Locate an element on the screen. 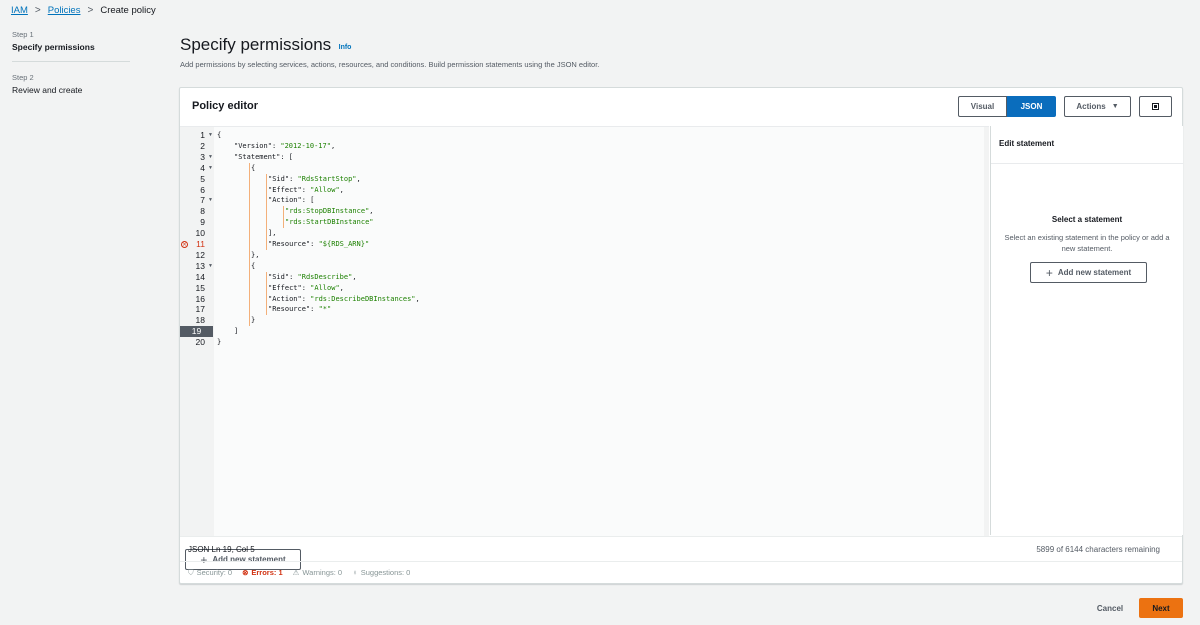 This screenshot has width=1200, height=625. warnings-tab: ⚠ Warnings: 0 is located at coordinates (317, 572).